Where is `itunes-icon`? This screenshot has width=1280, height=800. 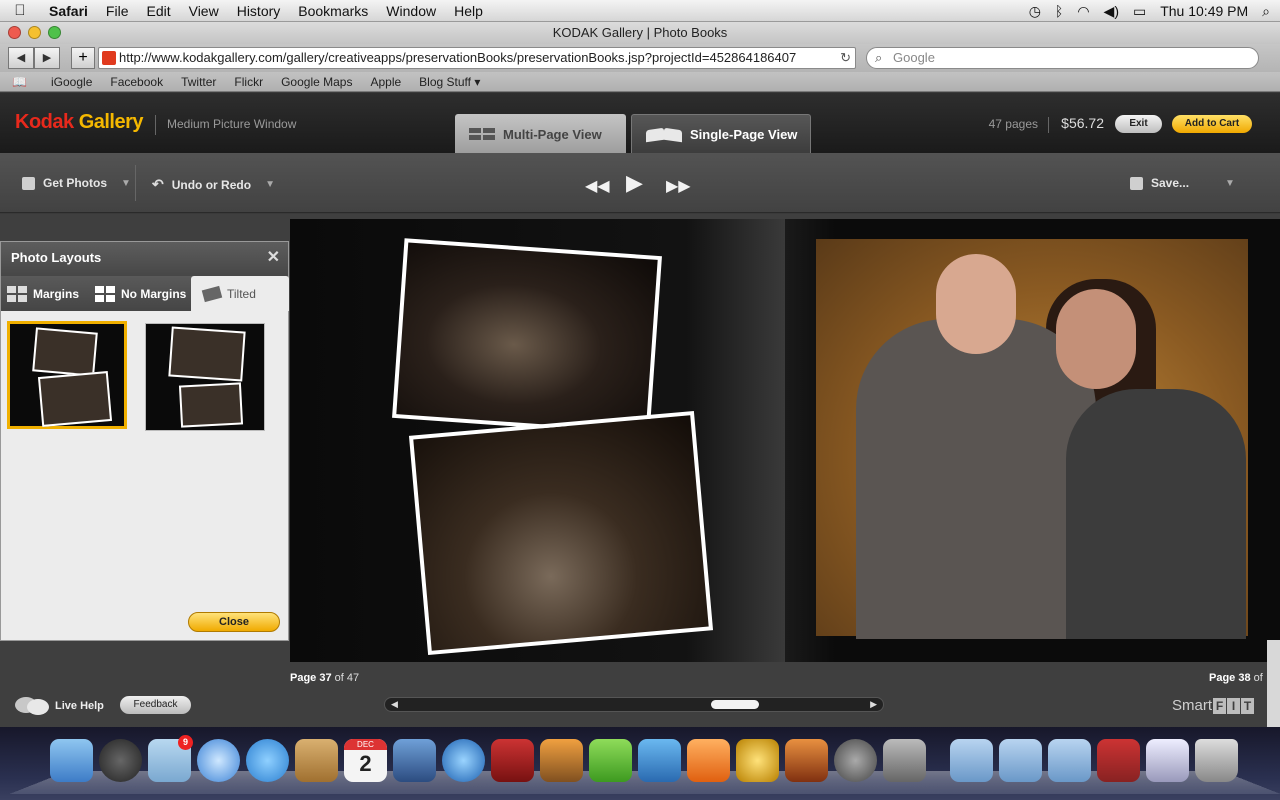
itunes-icon is located at coordinates (463, 760).